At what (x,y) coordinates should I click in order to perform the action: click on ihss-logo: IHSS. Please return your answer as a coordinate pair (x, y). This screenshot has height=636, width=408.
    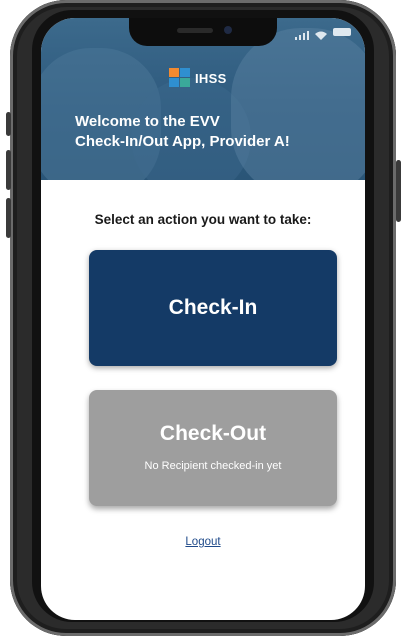
    Looking at the image, I should click on (198, 78).